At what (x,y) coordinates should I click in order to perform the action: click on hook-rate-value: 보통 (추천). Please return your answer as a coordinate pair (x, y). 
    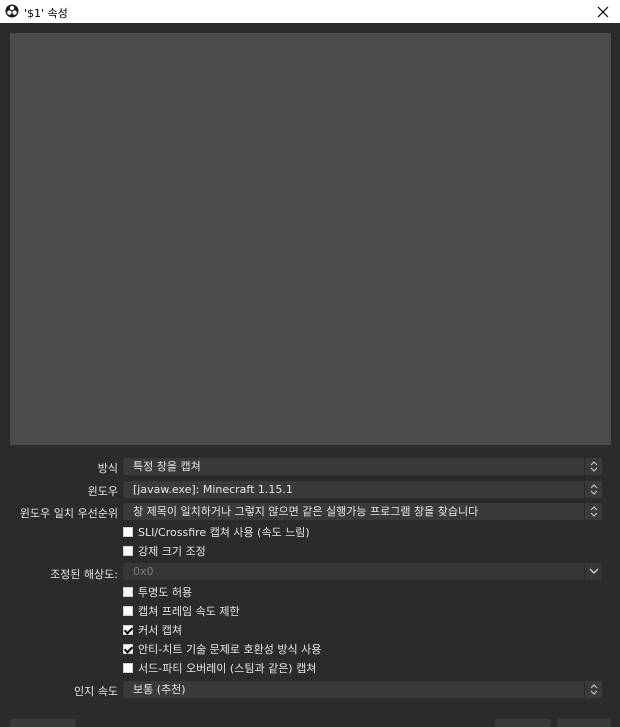
    Looking at the image, I should click on (159, 689).